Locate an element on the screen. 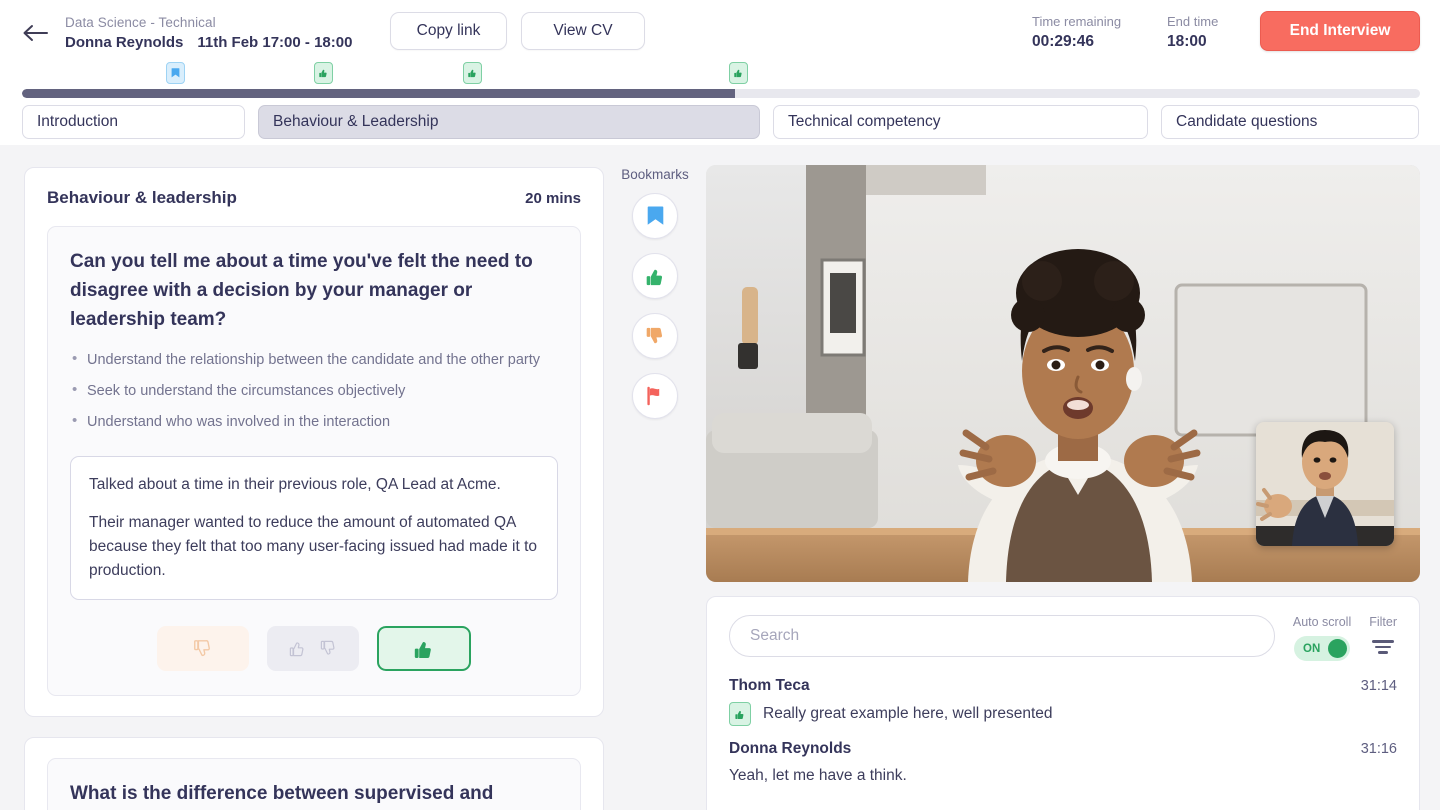  flag-bookmark-button is located at coordinates (655, 396).